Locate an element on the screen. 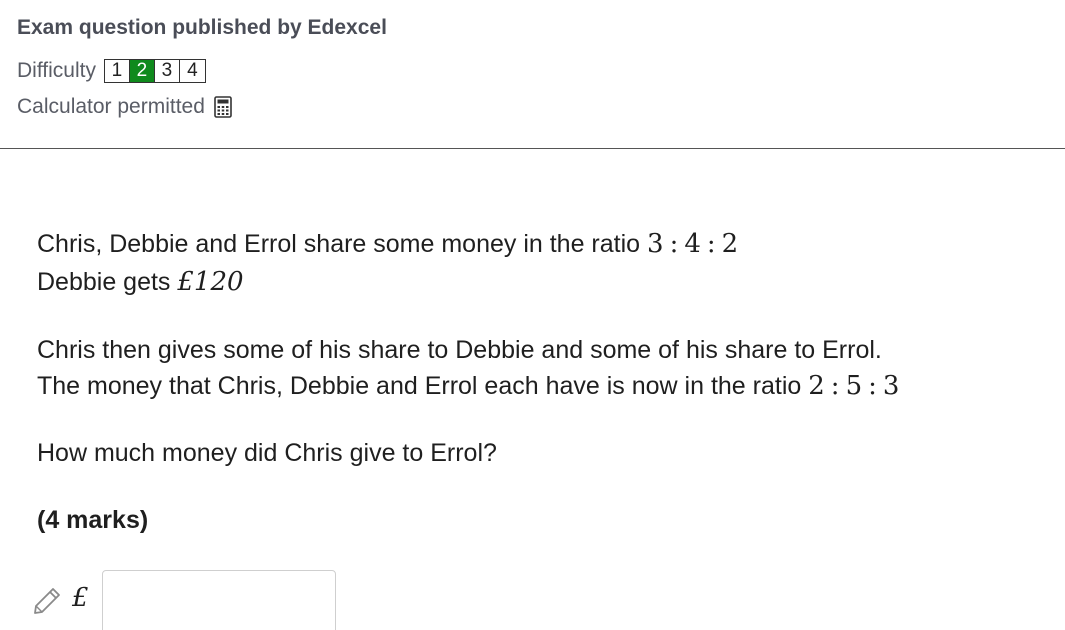  ratio-initial: 3:4:2 is located at coordinates (693, 244).